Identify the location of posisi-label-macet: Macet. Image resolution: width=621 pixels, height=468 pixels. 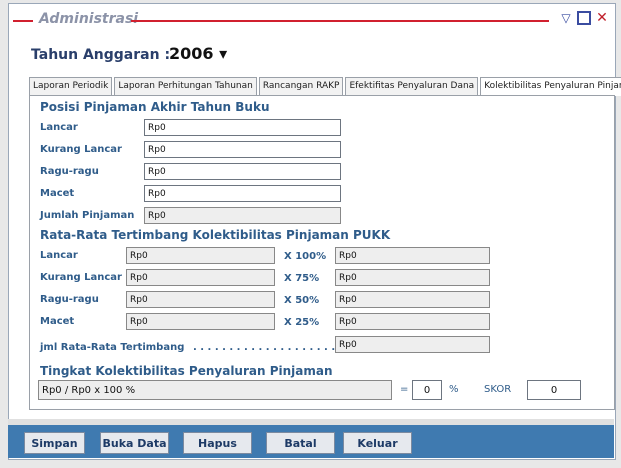
(57, 193).